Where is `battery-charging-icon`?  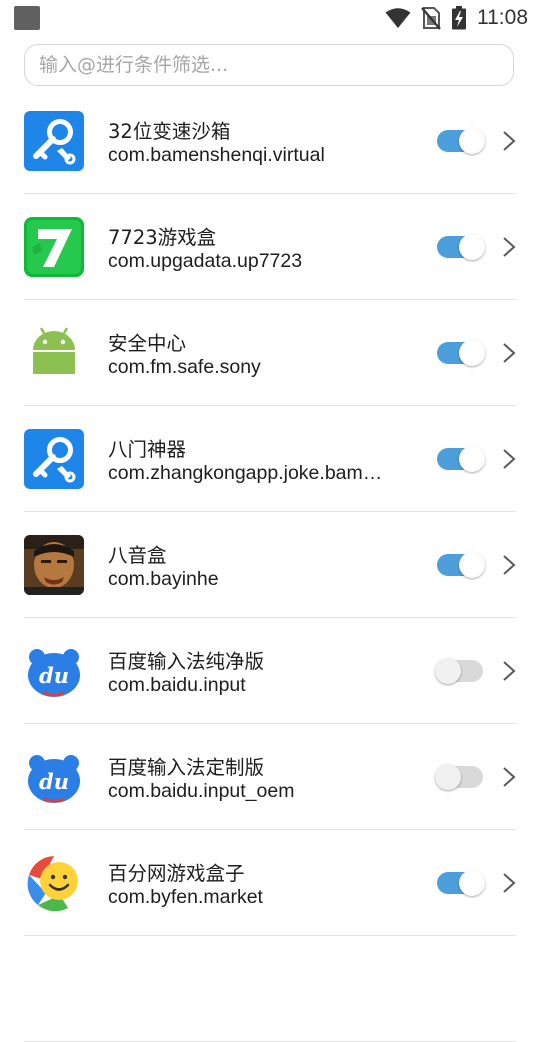
battery-charging-icon is located at coordinates (459, 18).